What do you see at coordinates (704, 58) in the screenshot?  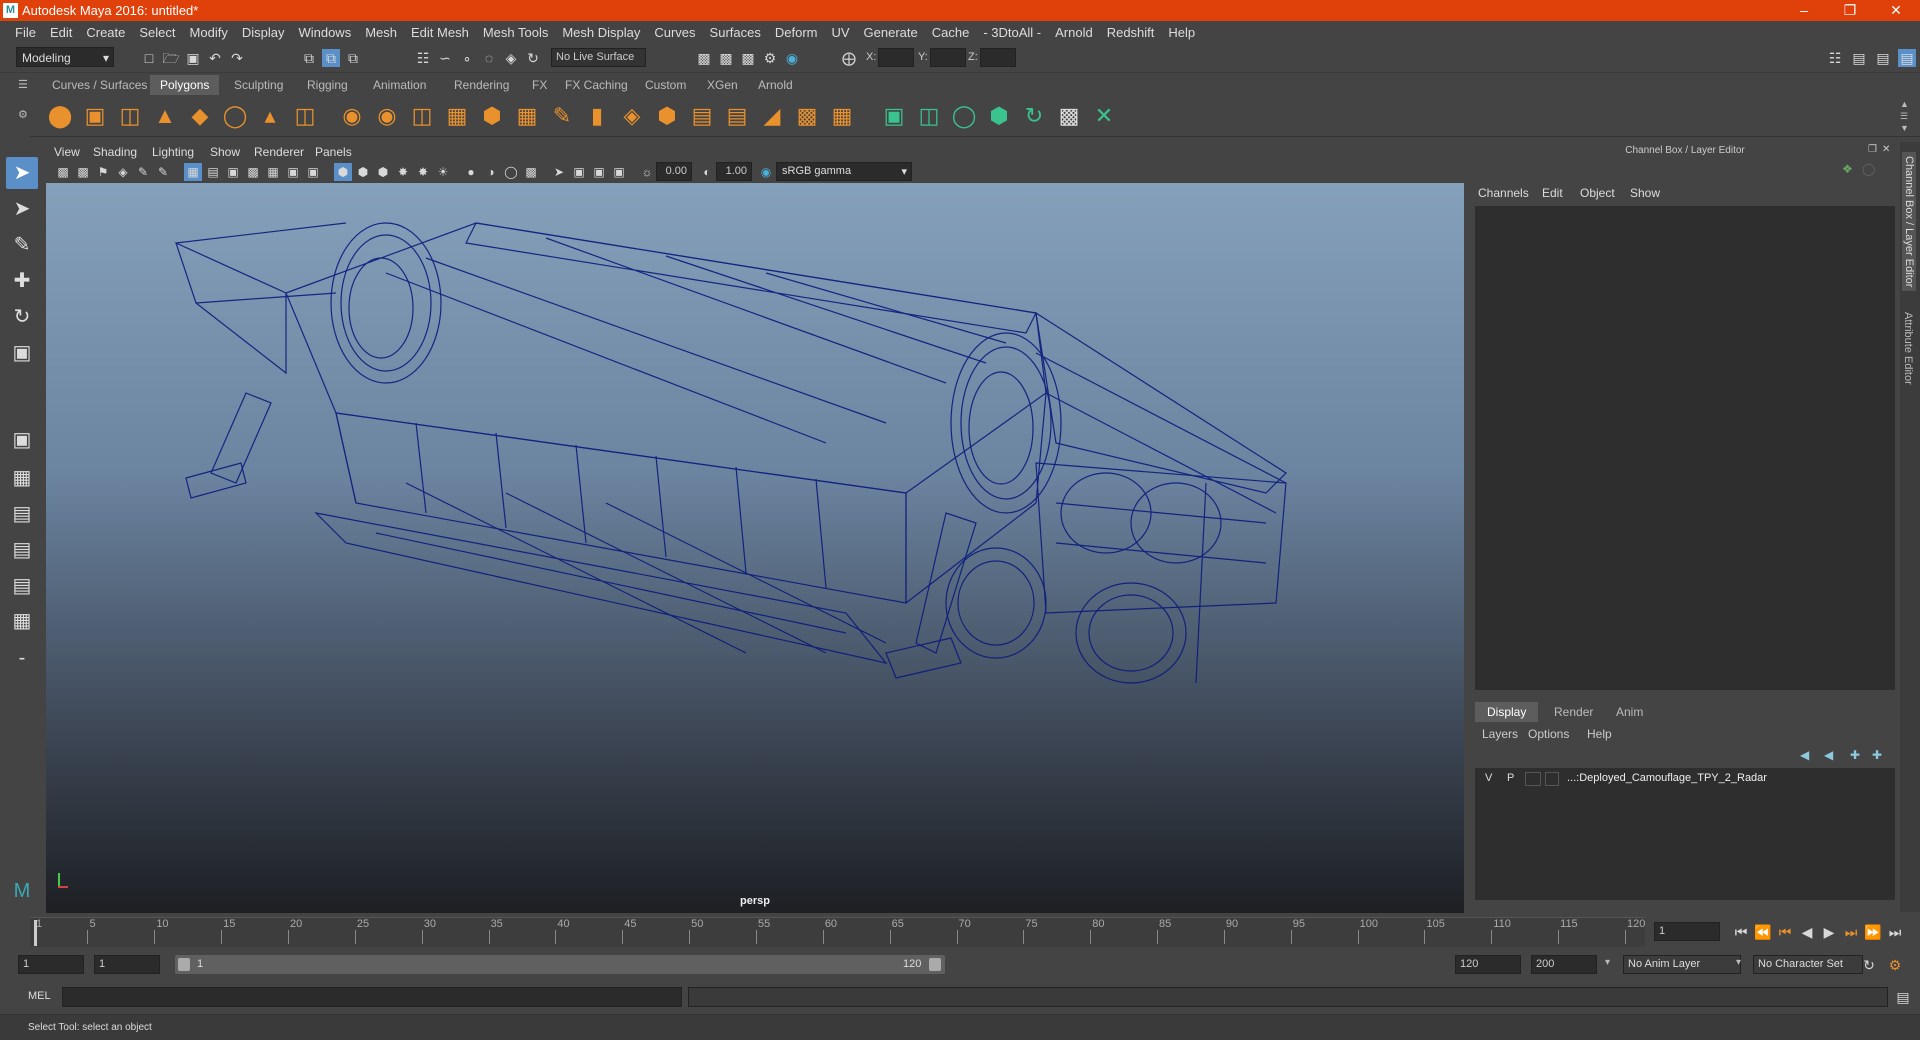 I see `render-view-icon: ▩` at bounding box center [704, 58].